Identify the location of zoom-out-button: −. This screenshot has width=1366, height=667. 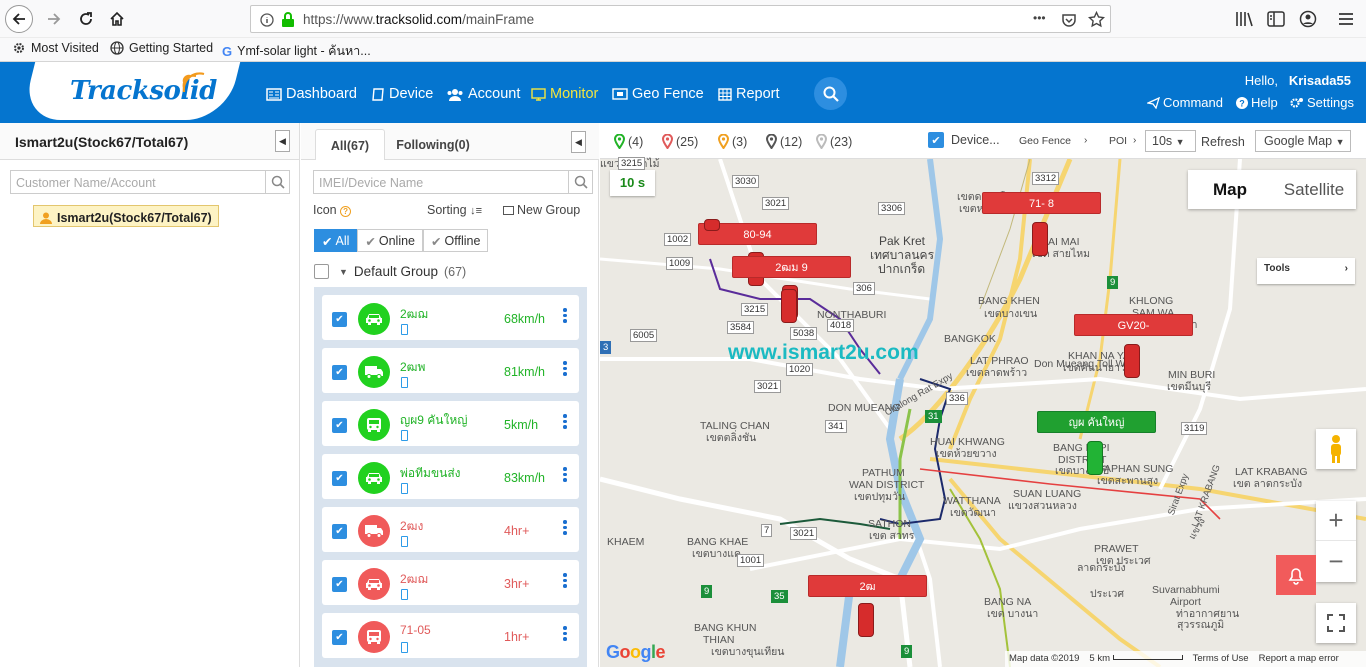
(1336, 561).